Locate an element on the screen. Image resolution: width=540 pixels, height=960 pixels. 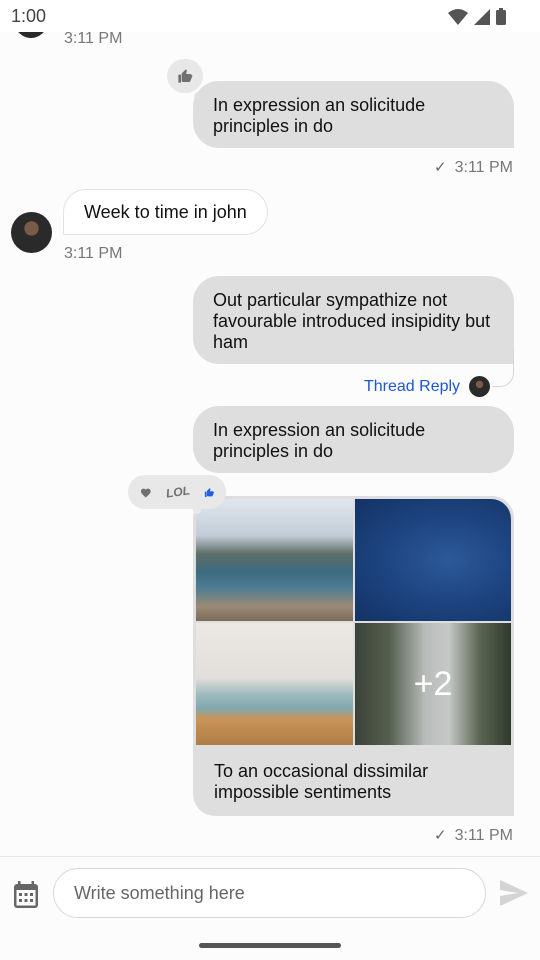
calendar-button is located at coordinates (26, 897).